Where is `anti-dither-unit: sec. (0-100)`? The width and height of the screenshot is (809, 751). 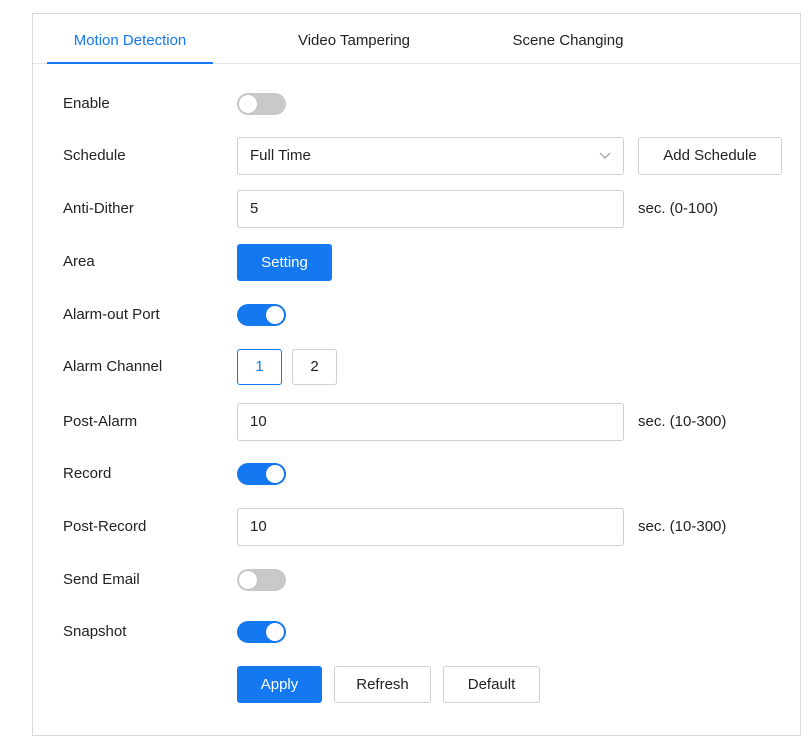
anti-dither-unit: sec. (0-100) is located at coordinates (678, 208).